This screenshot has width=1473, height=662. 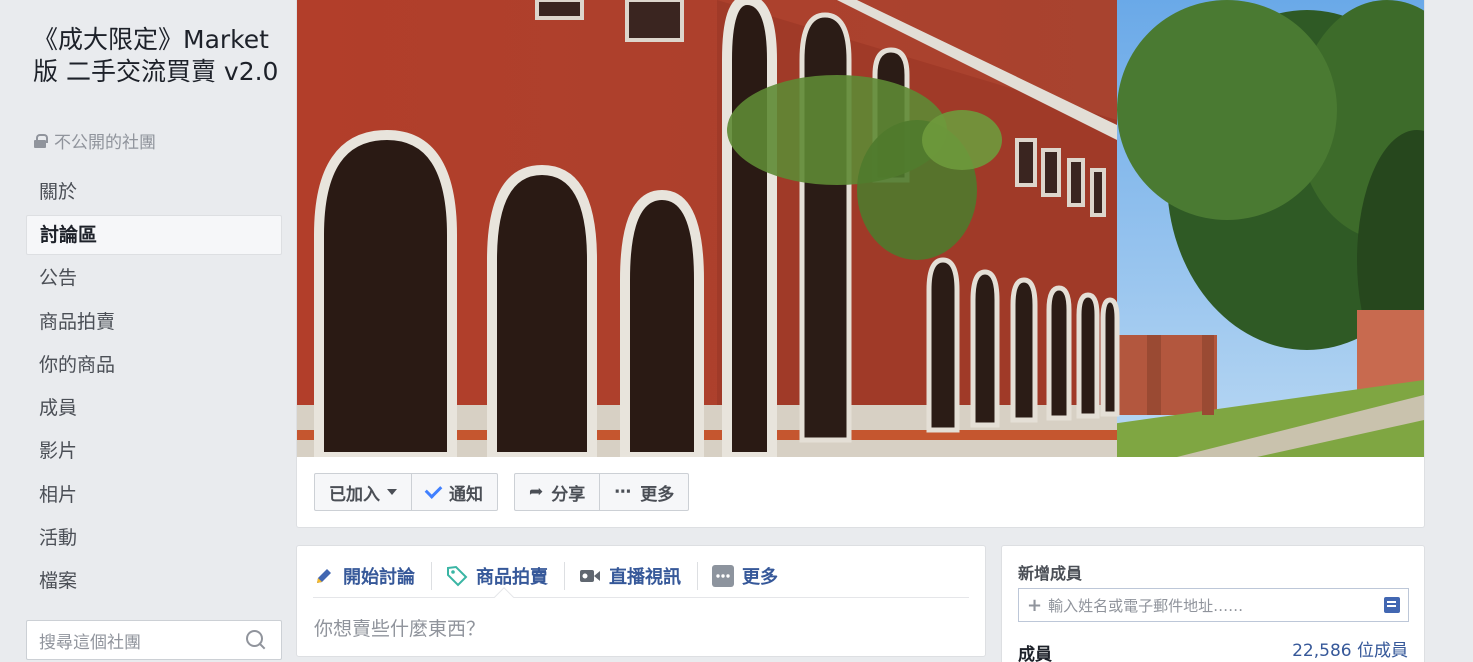 I want to click on note-icon, so click(x=1392, y=605).